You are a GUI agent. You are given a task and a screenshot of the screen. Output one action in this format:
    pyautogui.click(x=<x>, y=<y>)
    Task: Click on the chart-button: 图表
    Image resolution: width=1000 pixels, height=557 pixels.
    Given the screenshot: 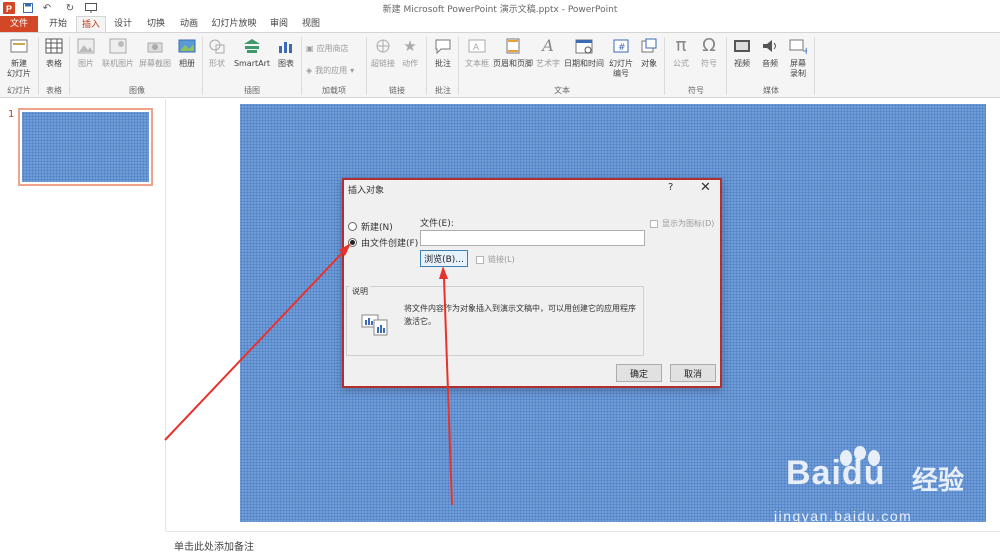 What is the action you would take?
    pyautogui.click(x=286, y=52)
    